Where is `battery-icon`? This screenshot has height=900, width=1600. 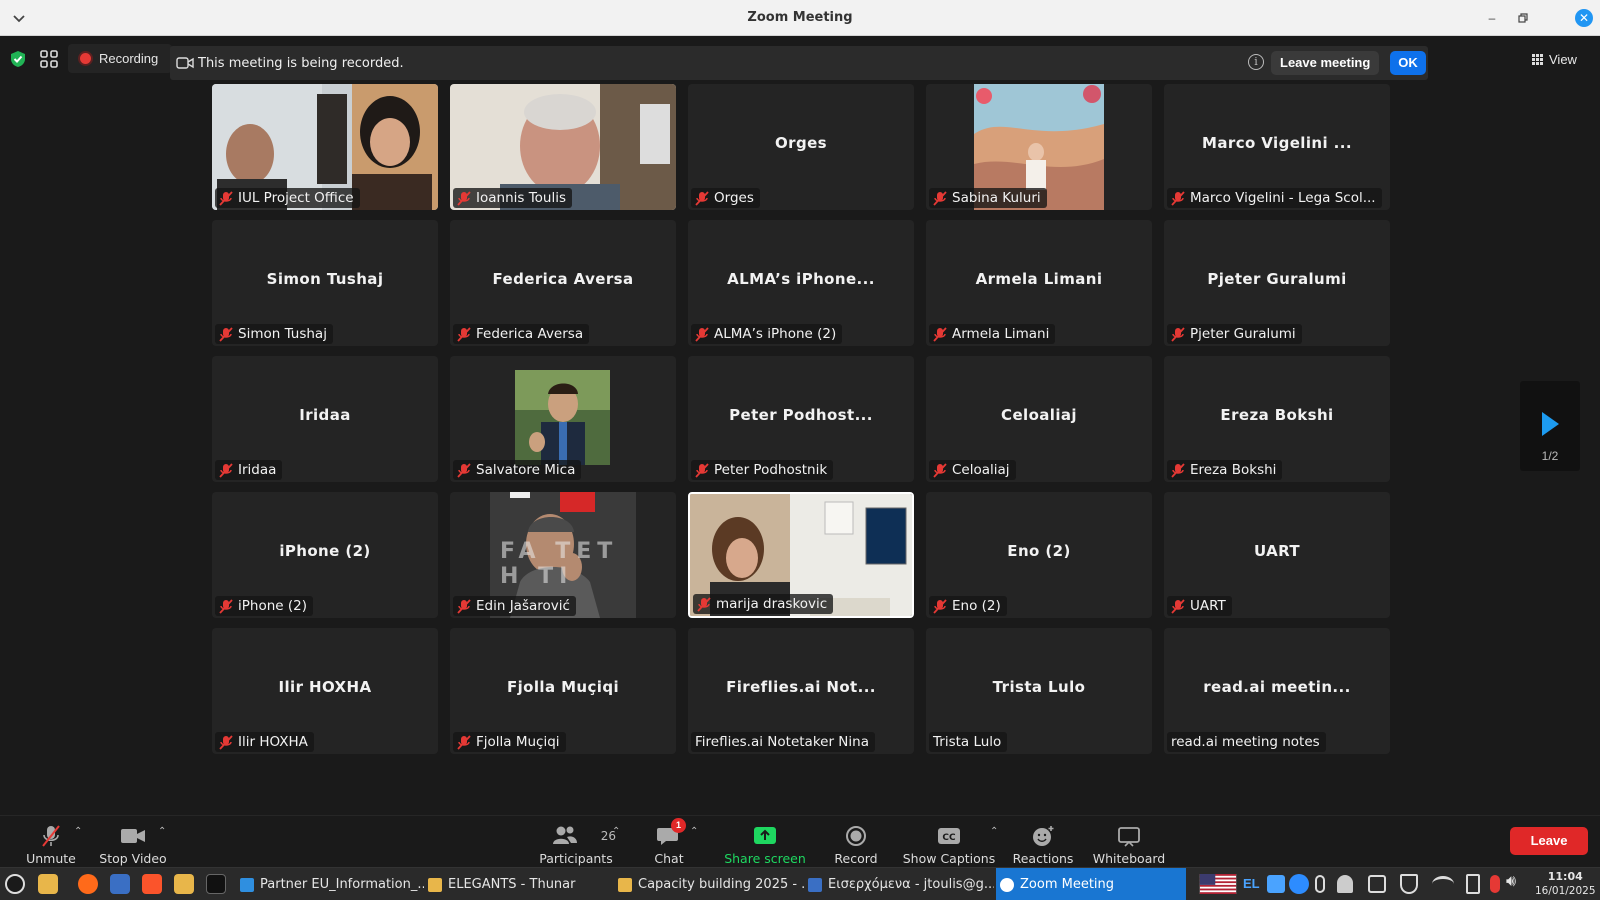
battery-icon is located at coordinates (1473, 884).